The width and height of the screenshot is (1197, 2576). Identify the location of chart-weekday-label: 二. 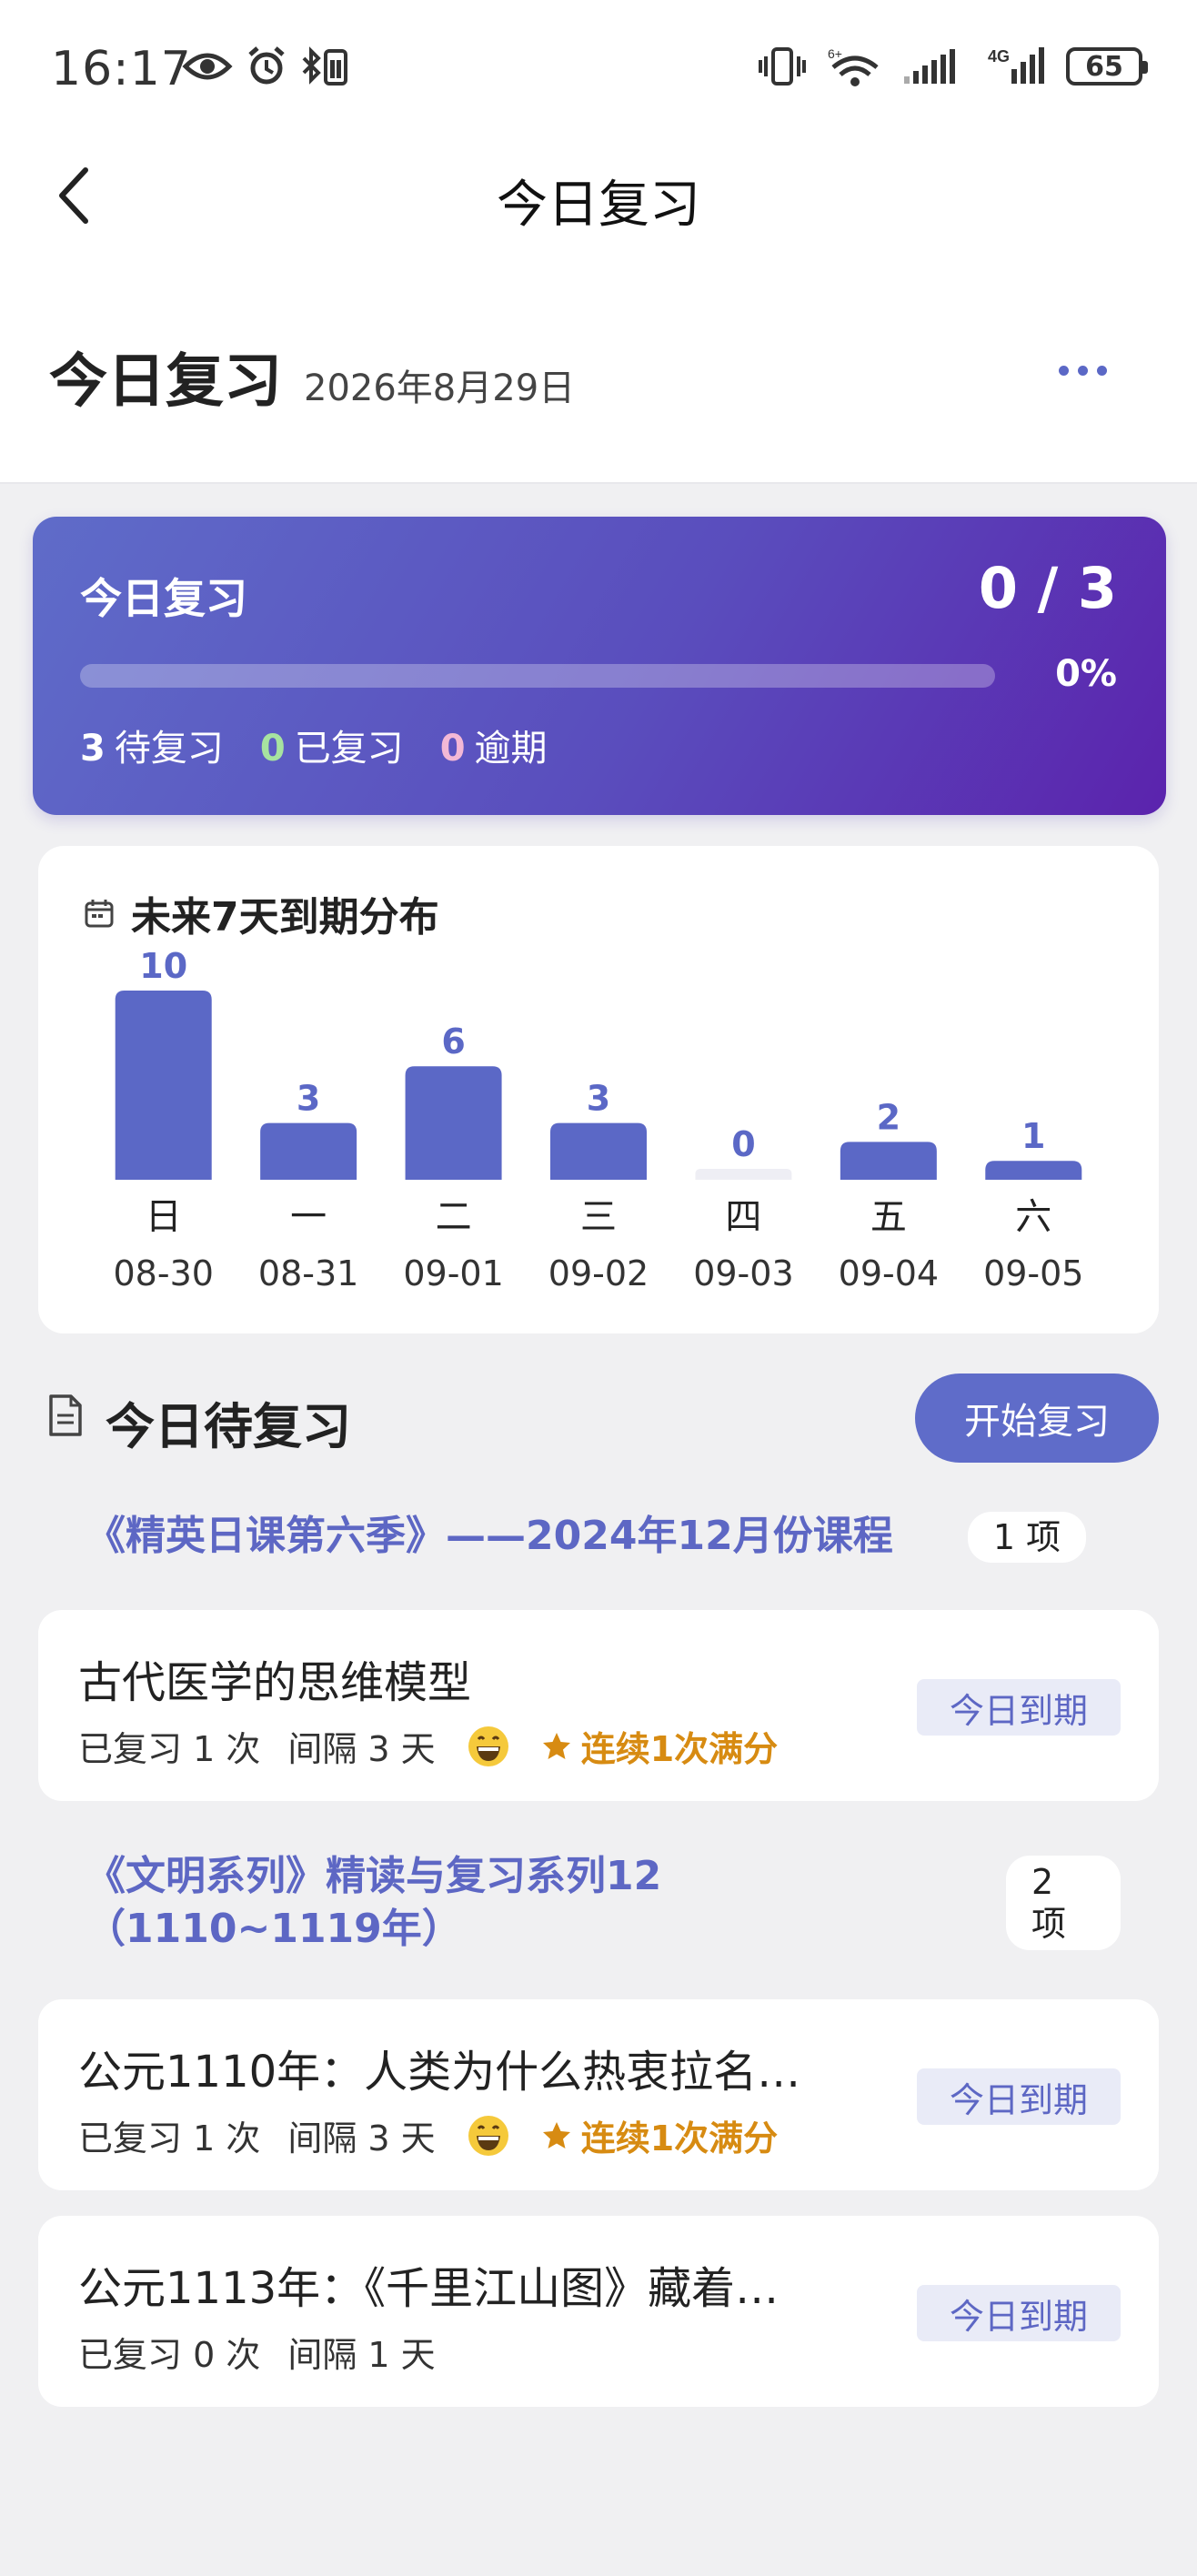
(454, 1217).